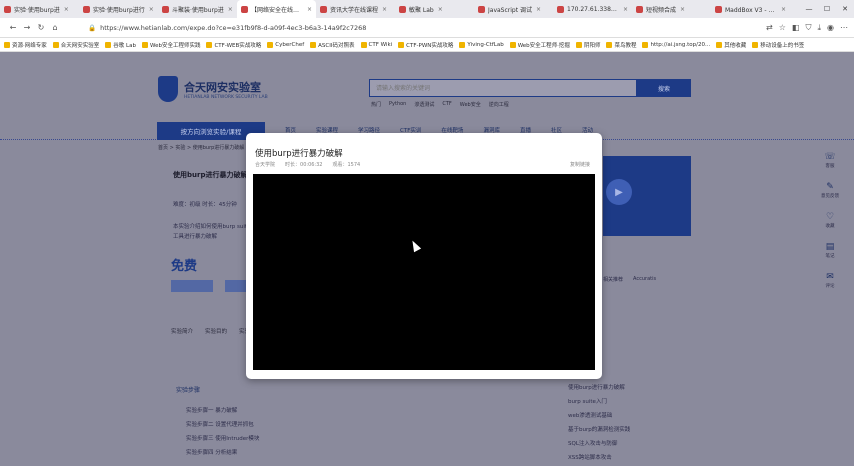 This screenshot has height=466, width=854. What do you see at coordinates (424, 104) in the screenshot?
I see `hot-keyword-link: 渗透测试` at bounding box center [424, 104].